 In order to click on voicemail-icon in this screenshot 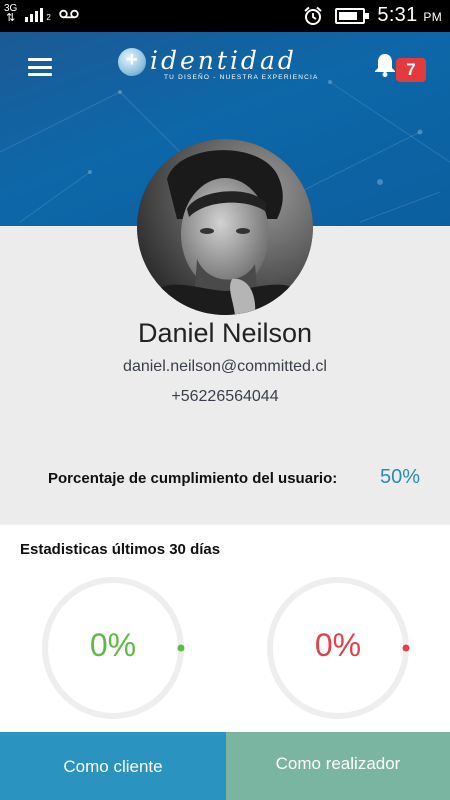, I will do `click(69, 13)`.